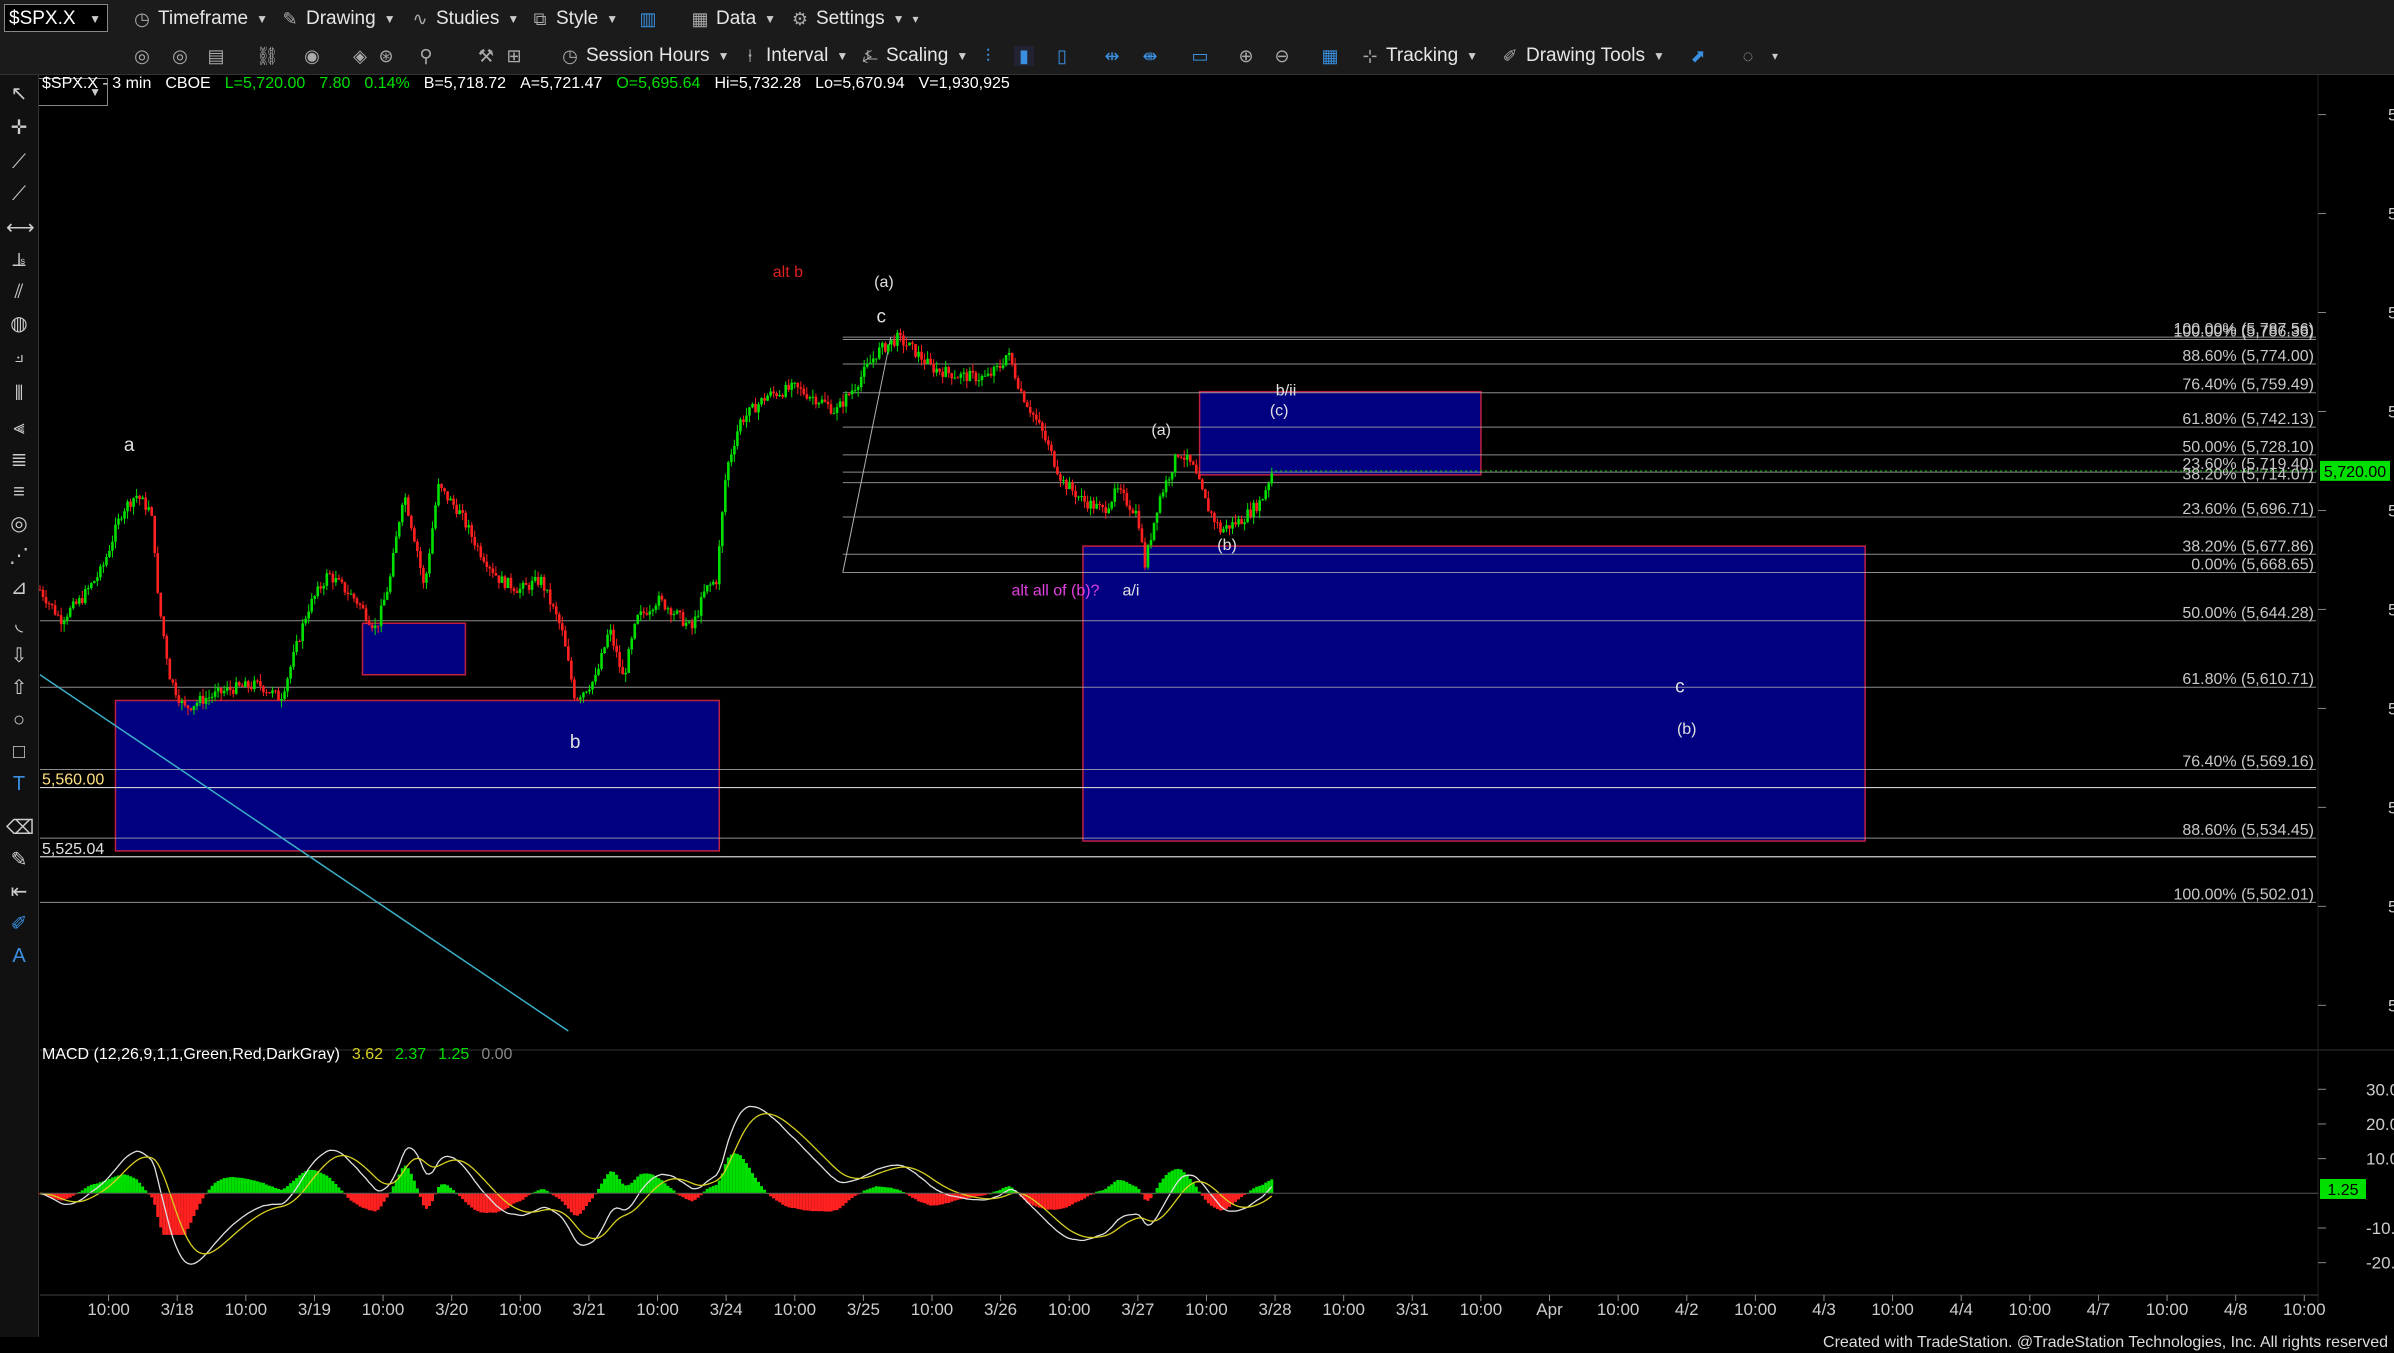  Describe the element at coordinates (429, 55) in the screenshot. I see `search-button: ⚲` at that location.